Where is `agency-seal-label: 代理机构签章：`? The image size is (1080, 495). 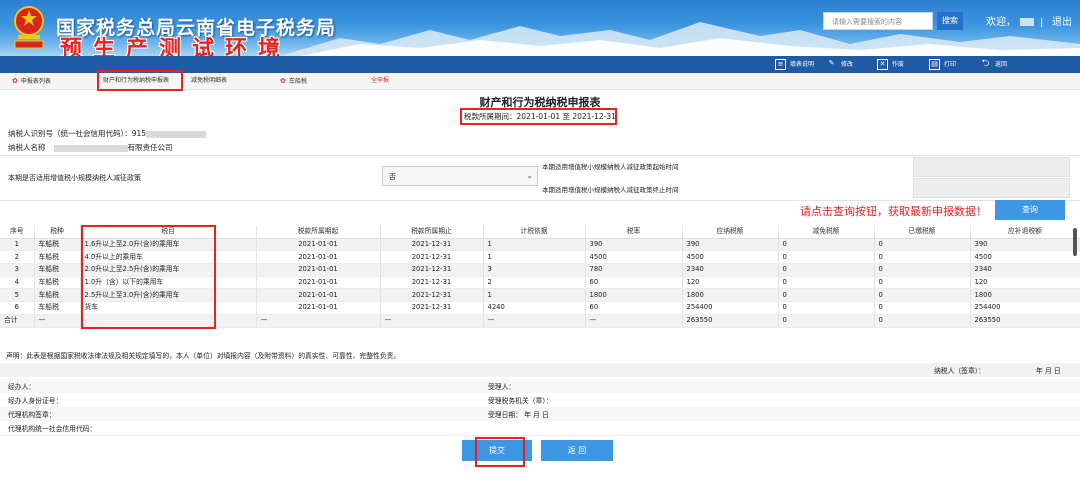 agency-seal-label: 代理机构签章： is located at coordinates (32, 415).